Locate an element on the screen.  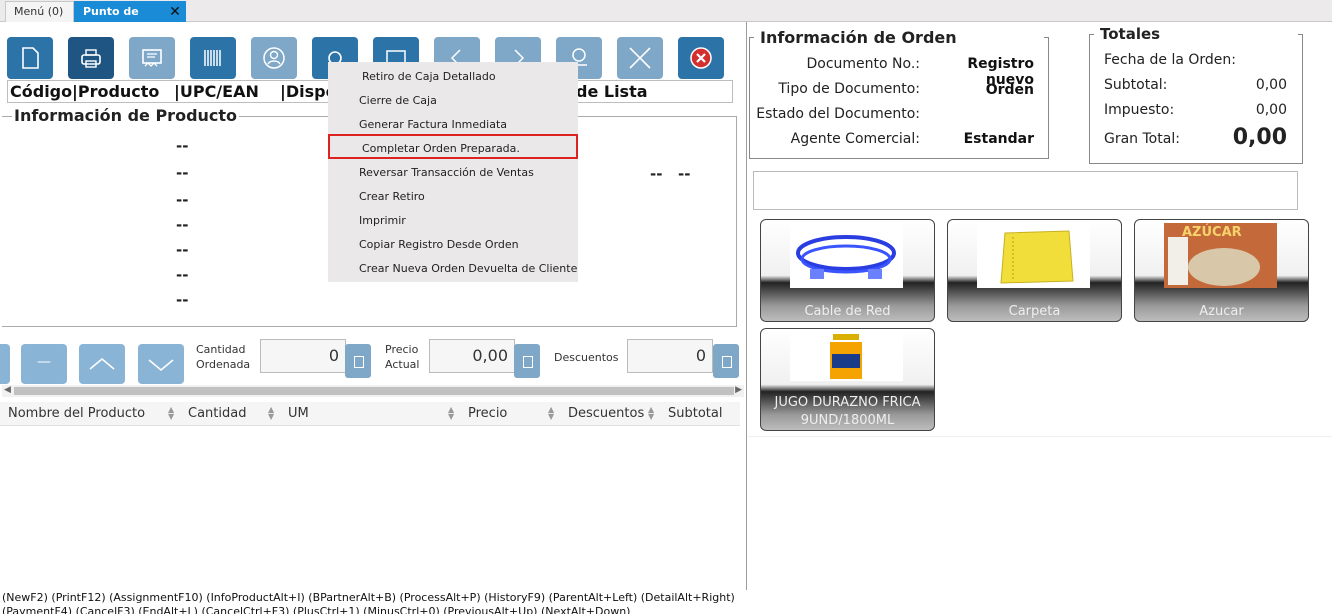
product-card-carpeta: Carpeta is located at coordinates (1034, 270).